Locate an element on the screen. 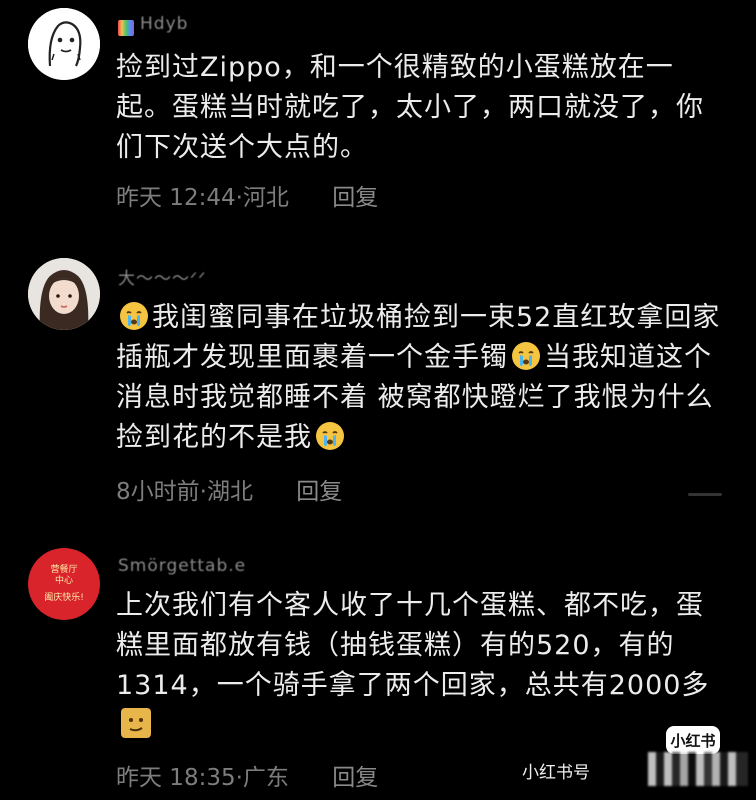 The width and height of the screenshot is (756, 800). avatar-text-line: 营餐厅 is located at coordinates (64, 569).